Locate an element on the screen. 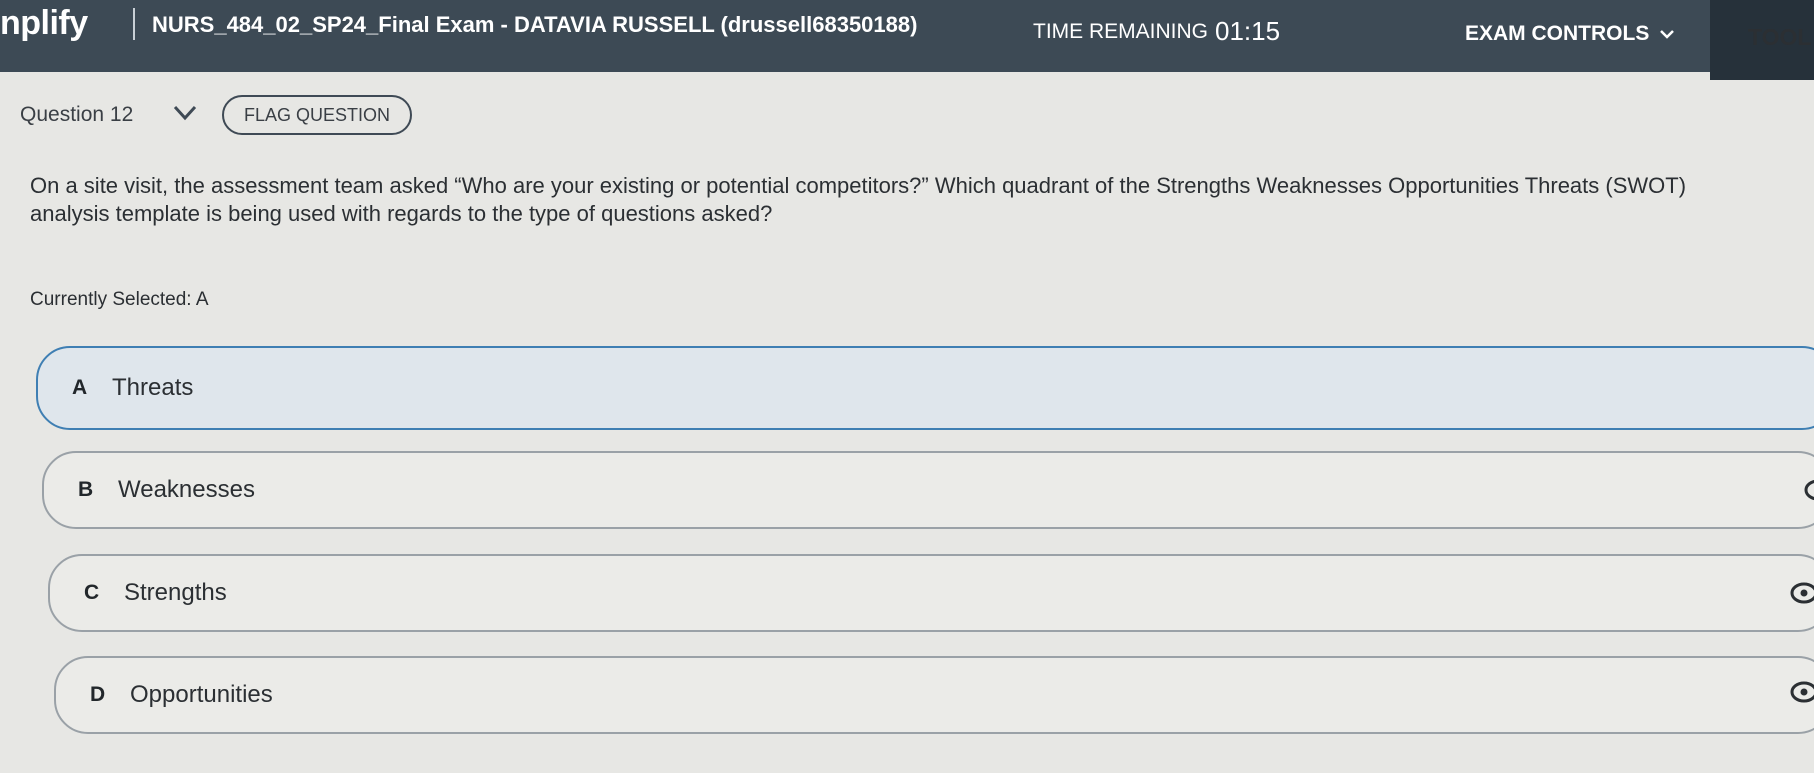 The height and width of the screenshot is (773, 1814). currently-selected: Currently Selected: A is located at coordinates (119, 300).